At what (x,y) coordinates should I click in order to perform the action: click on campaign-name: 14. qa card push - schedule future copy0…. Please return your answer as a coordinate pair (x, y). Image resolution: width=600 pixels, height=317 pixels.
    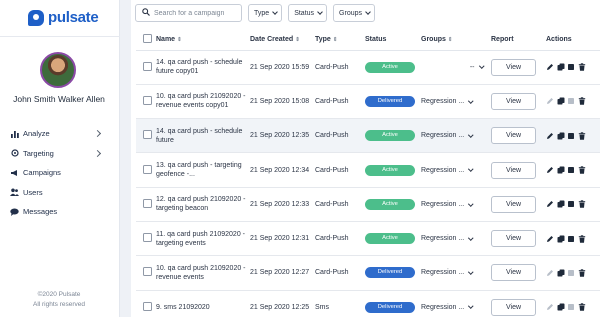
    Looking at the image, I should click on (203, 67).